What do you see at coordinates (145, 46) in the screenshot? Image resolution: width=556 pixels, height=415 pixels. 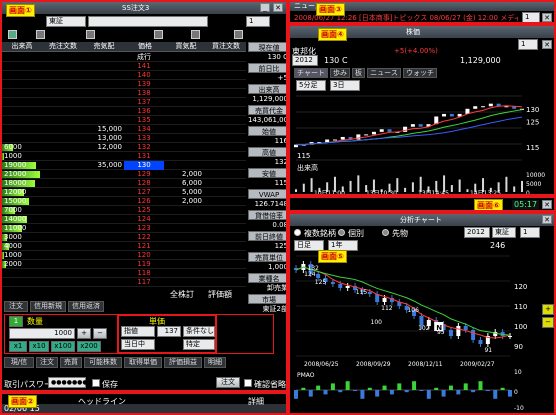 I see `col-price: 価格` at bounding box center [145, 46].